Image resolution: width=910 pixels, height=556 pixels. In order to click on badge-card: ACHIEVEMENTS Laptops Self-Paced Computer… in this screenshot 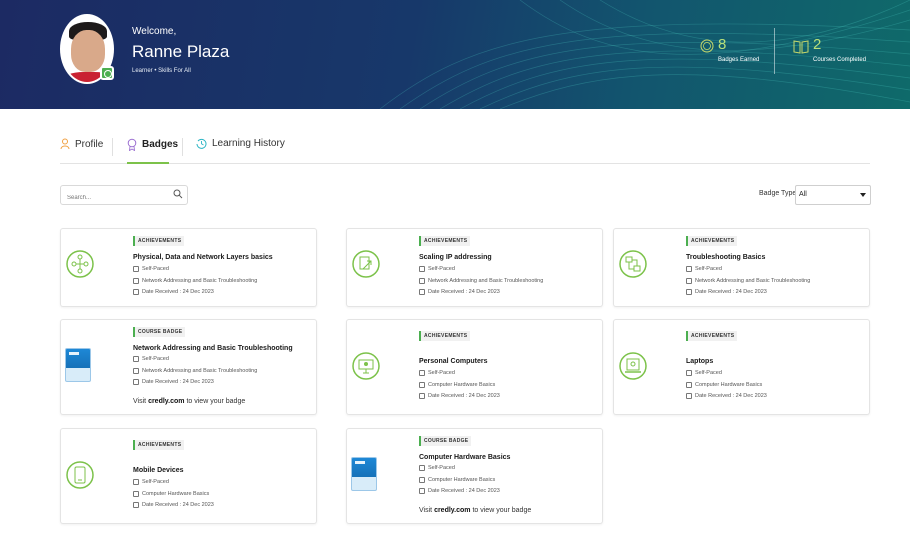, I will do `click(741, 367)`.